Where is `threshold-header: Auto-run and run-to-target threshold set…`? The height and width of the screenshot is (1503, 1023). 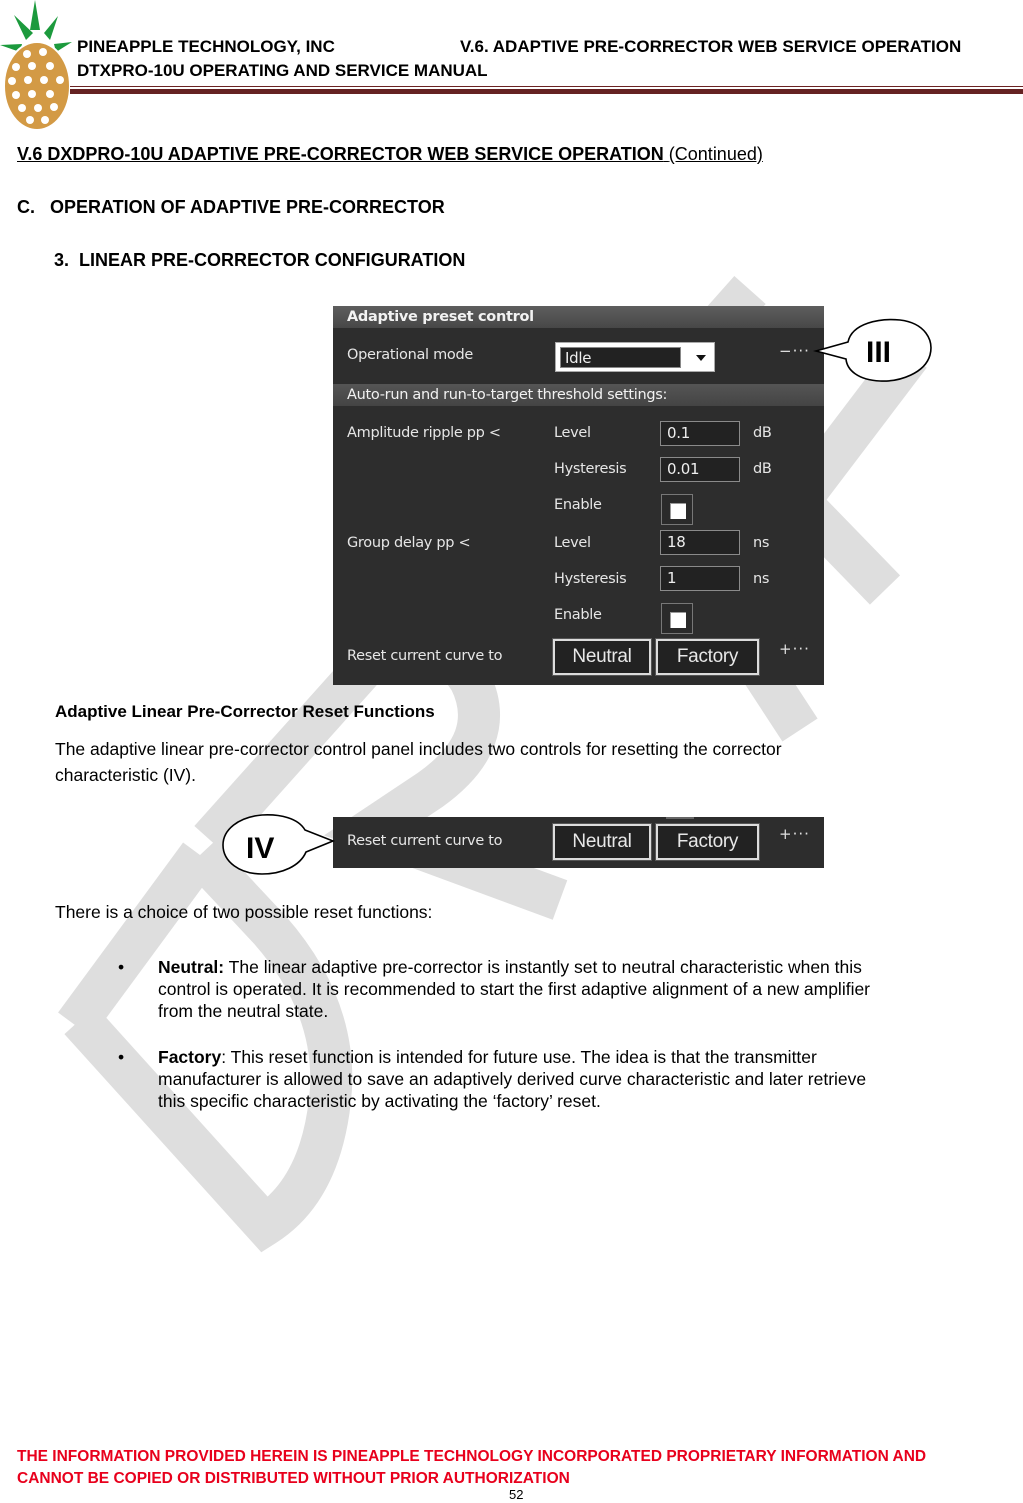 threshold-header: Auto-run and run-to-target threshold set… is located at coordinates (578, 395).